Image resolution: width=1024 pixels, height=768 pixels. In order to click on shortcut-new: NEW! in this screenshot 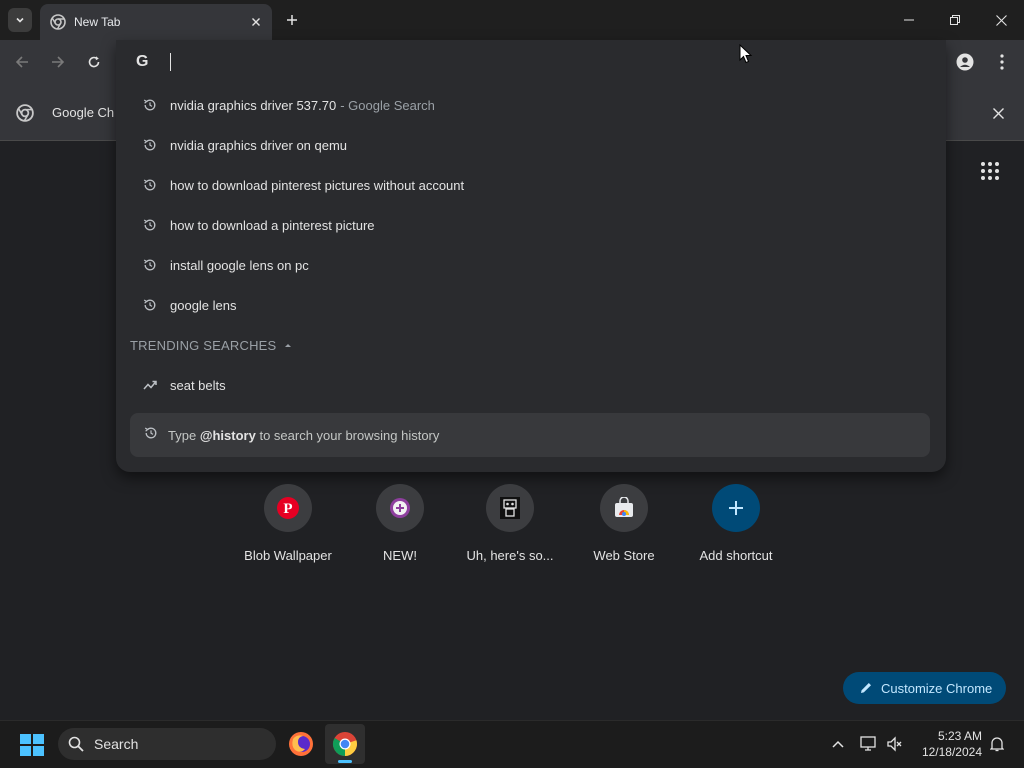, I will do `click(400, 529)`.